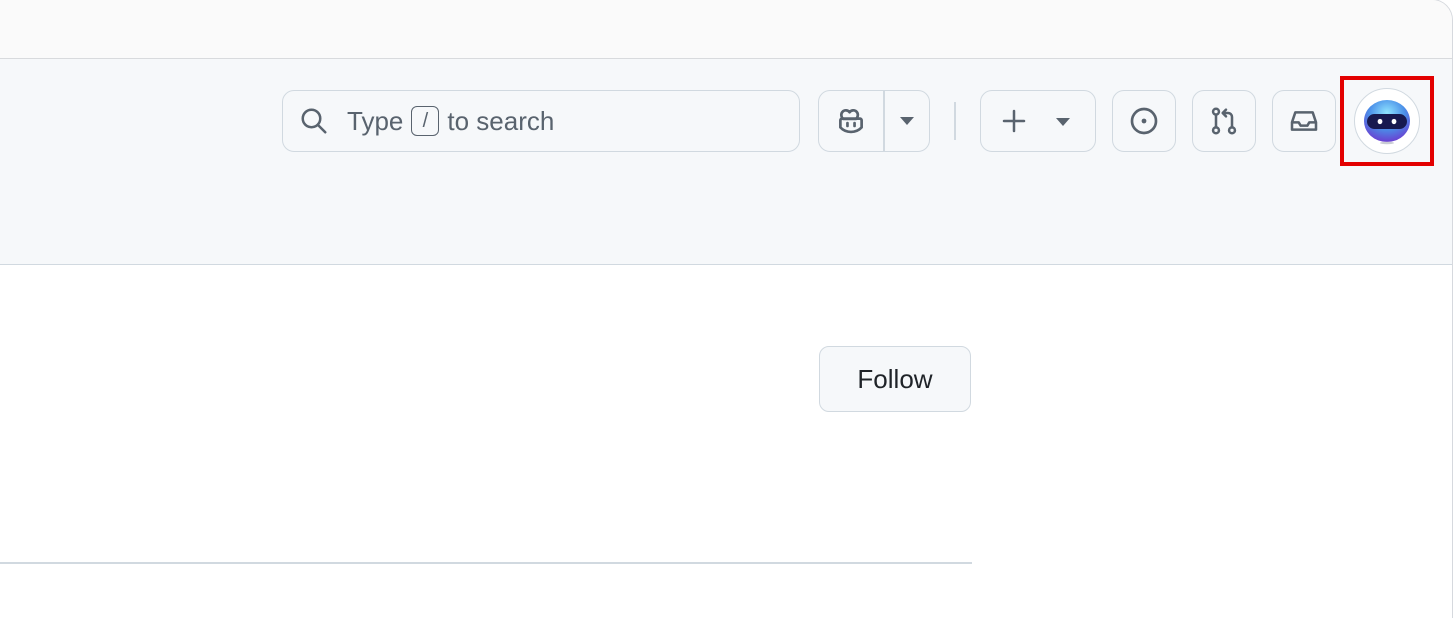 This screenshot has height=618, width=1454. I want to click on avatar, so click(1387, 121).